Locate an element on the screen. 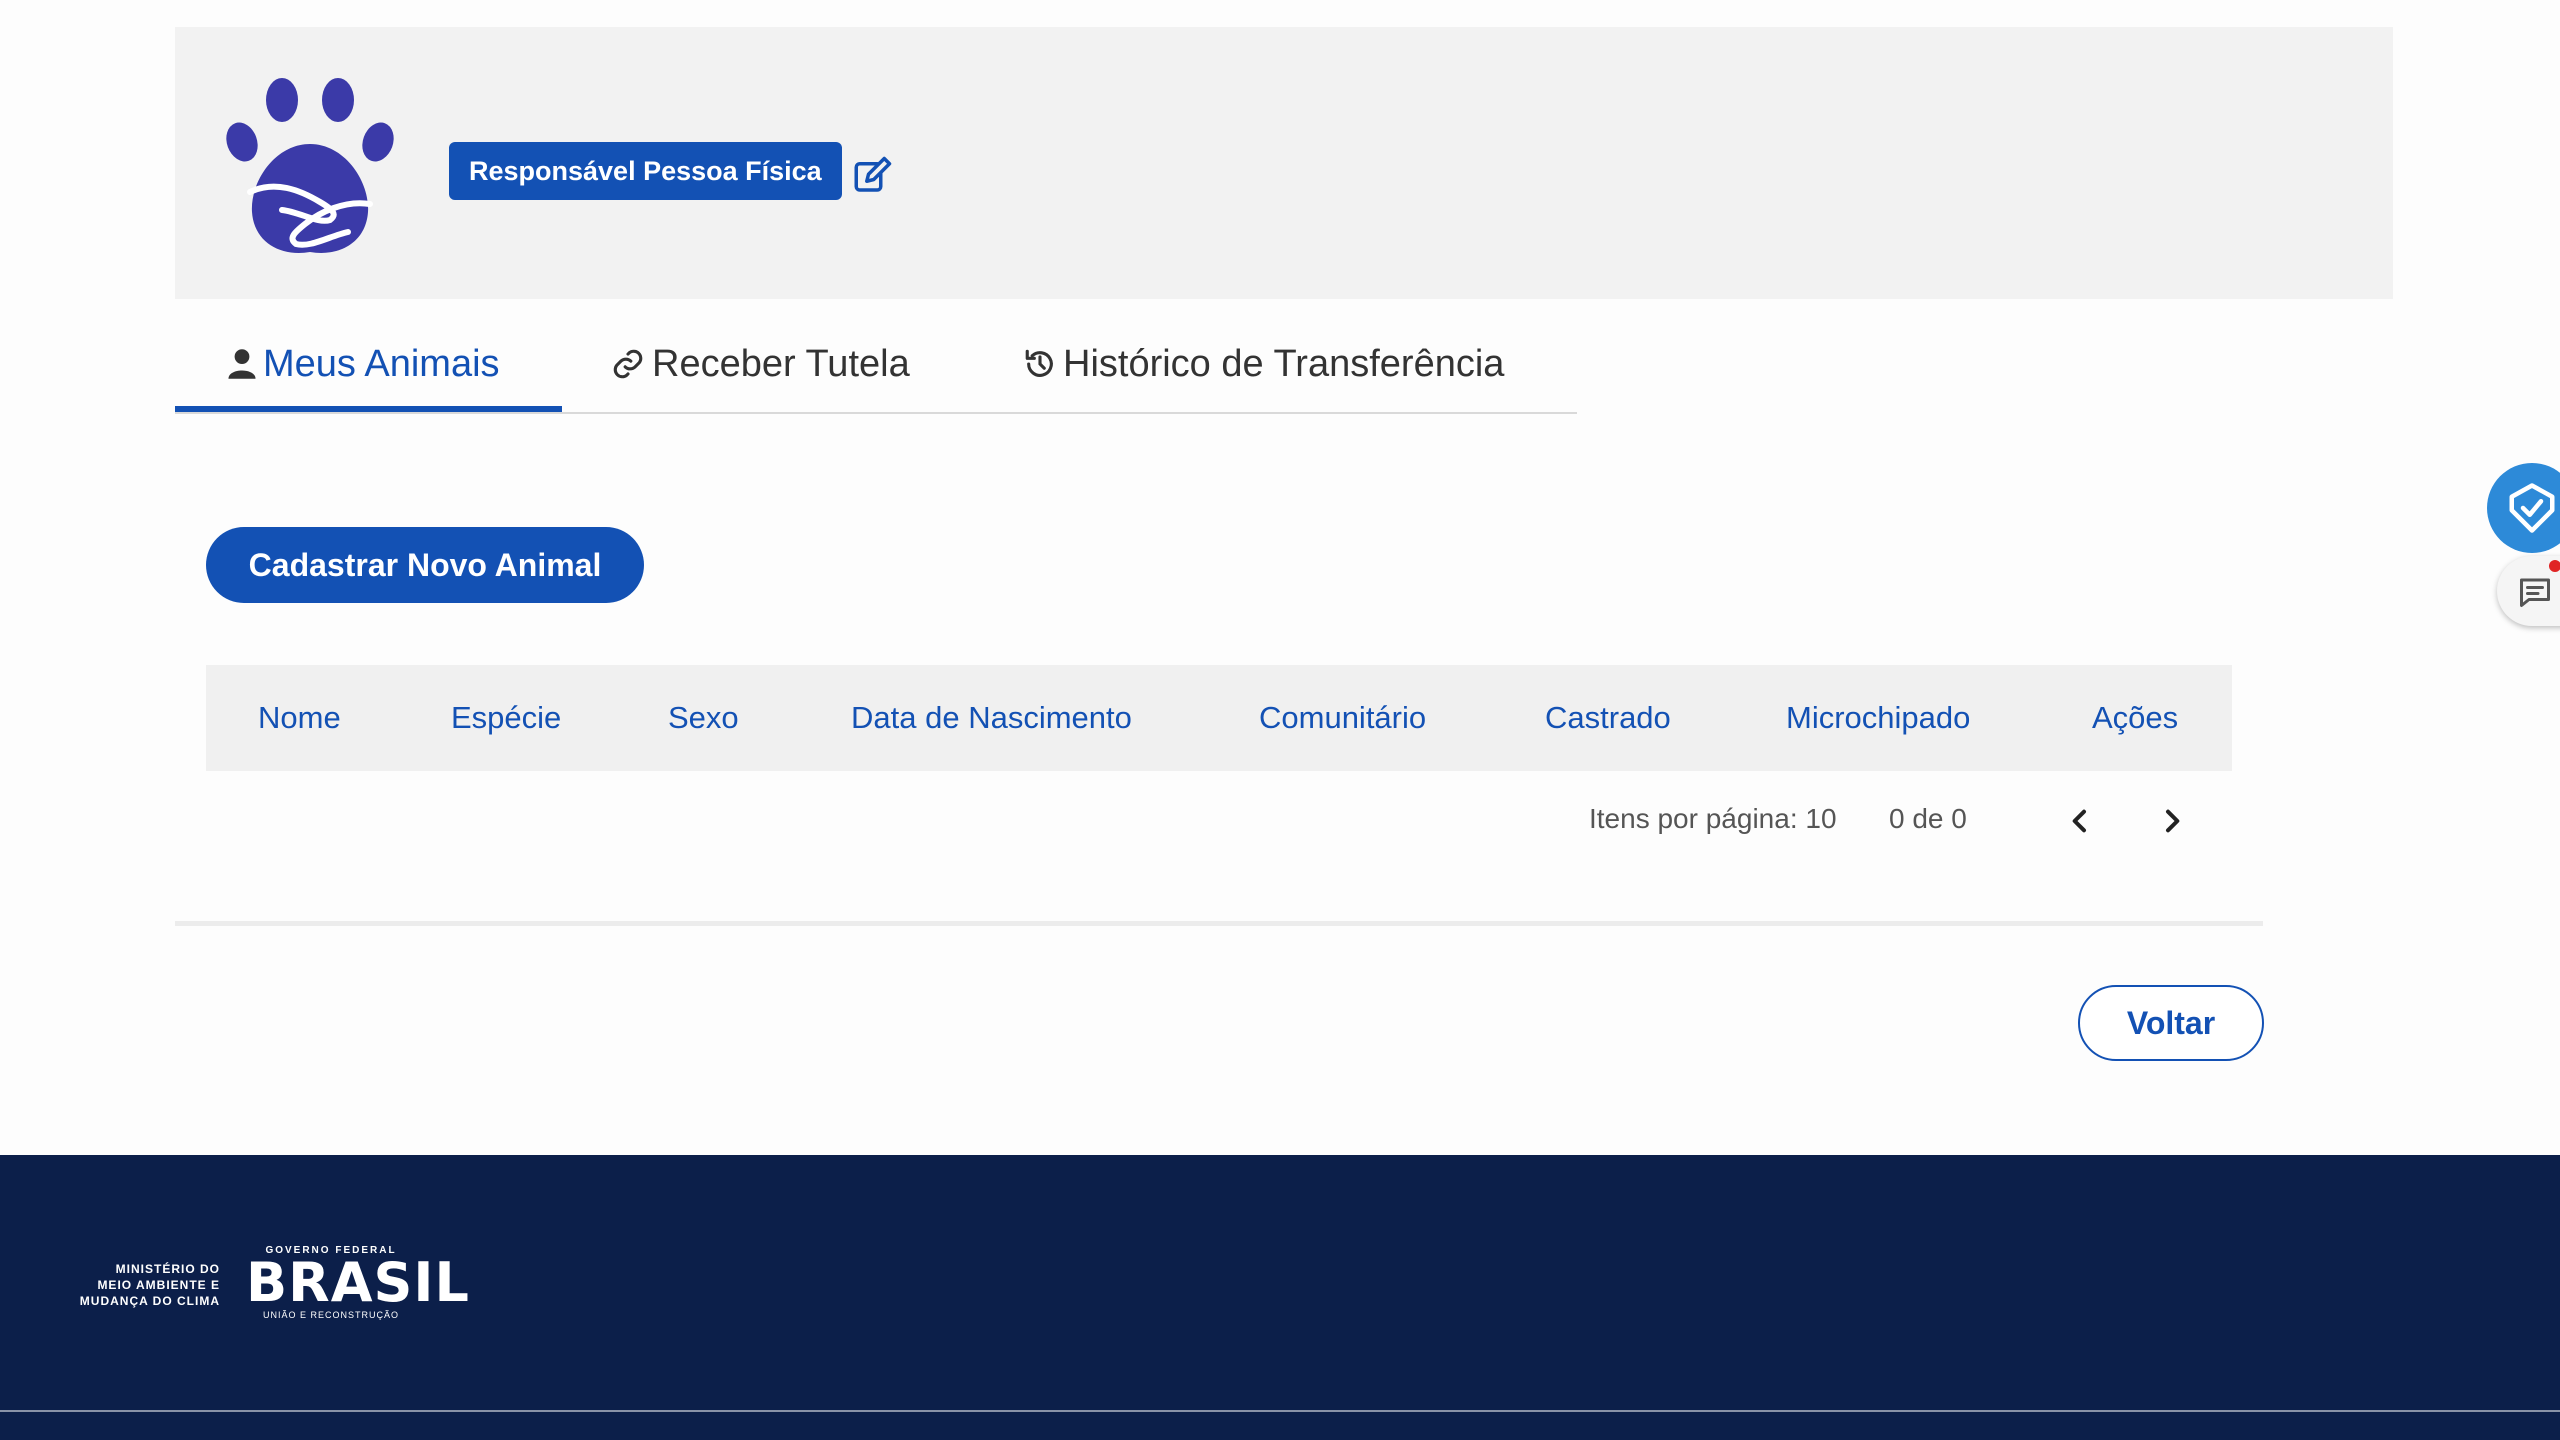  paw-hug-icon is located at coordinates (310, 165).